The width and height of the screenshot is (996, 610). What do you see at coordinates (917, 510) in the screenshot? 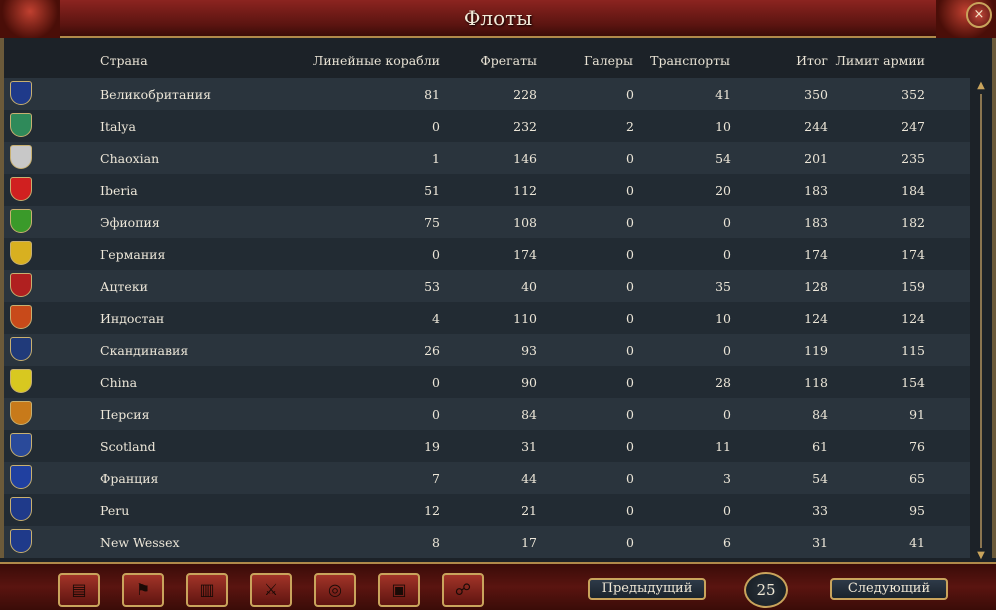
I see `cell-limit: 95` at bounding box center [917, 510].